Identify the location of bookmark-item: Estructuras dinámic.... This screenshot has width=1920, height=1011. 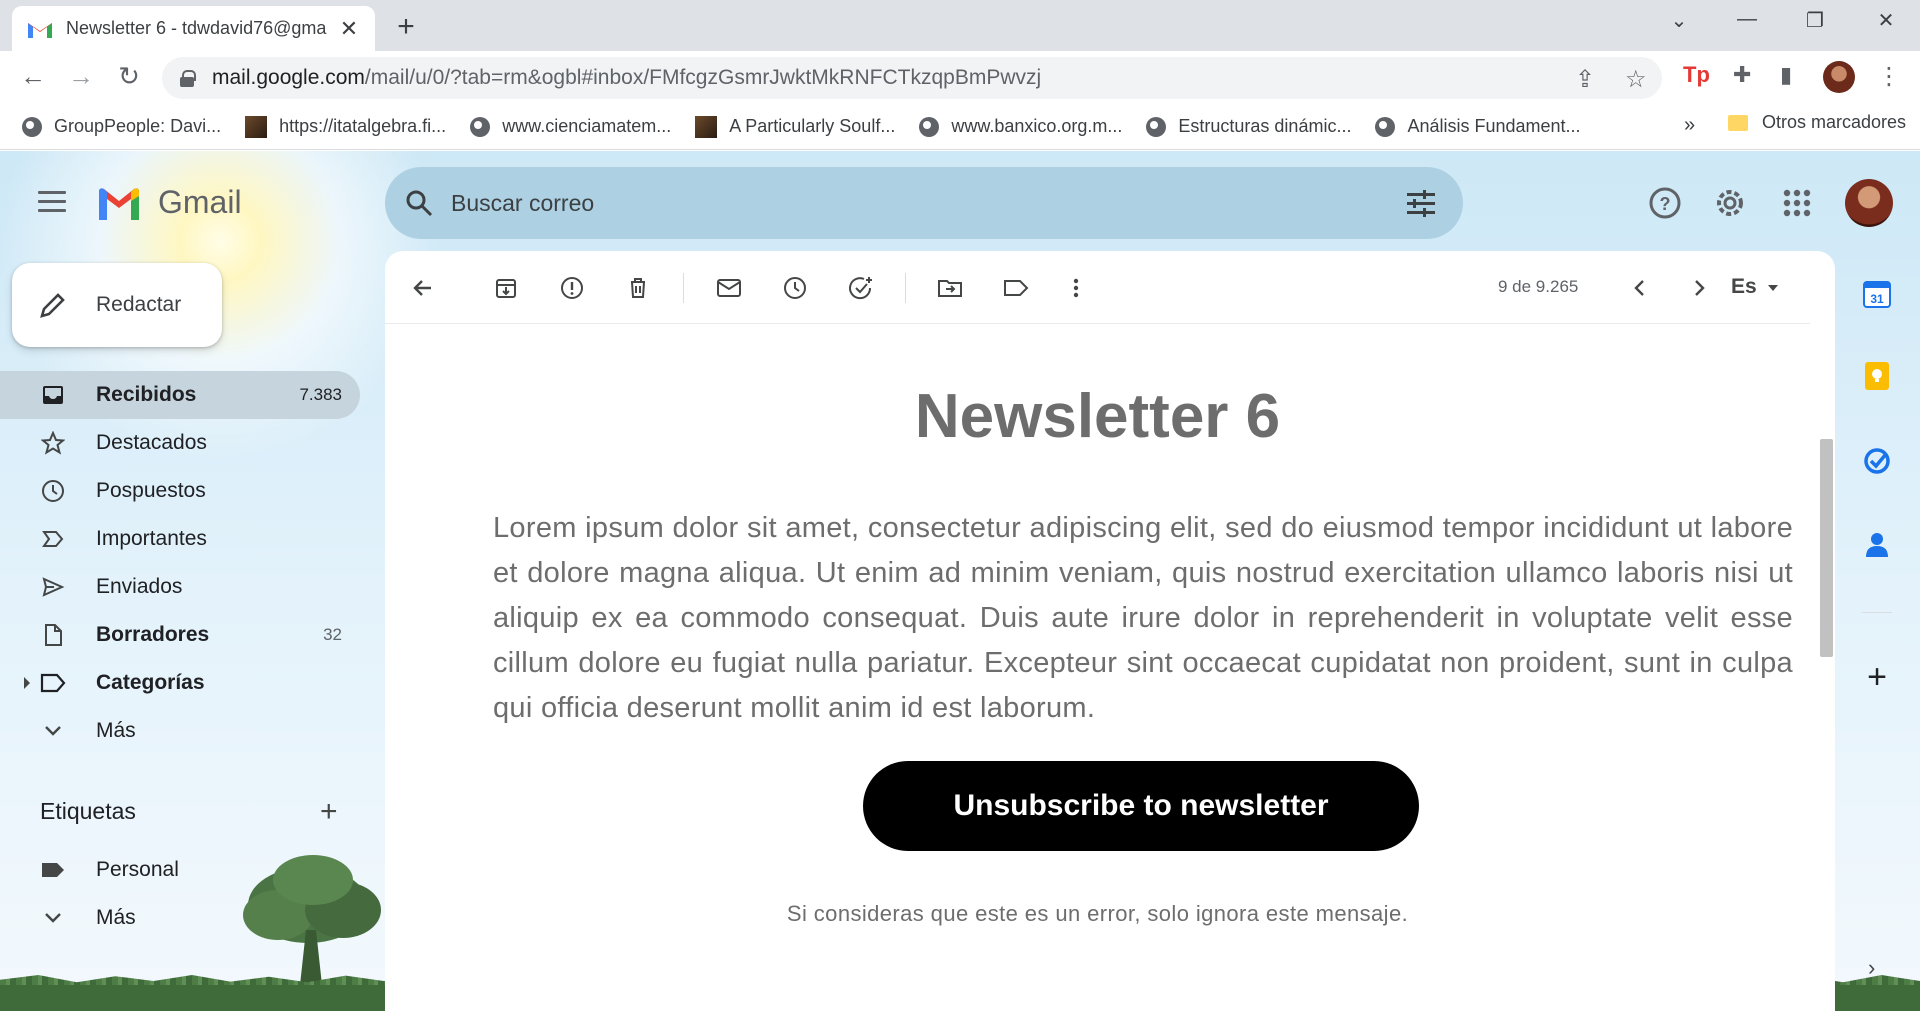
(1248, 126).